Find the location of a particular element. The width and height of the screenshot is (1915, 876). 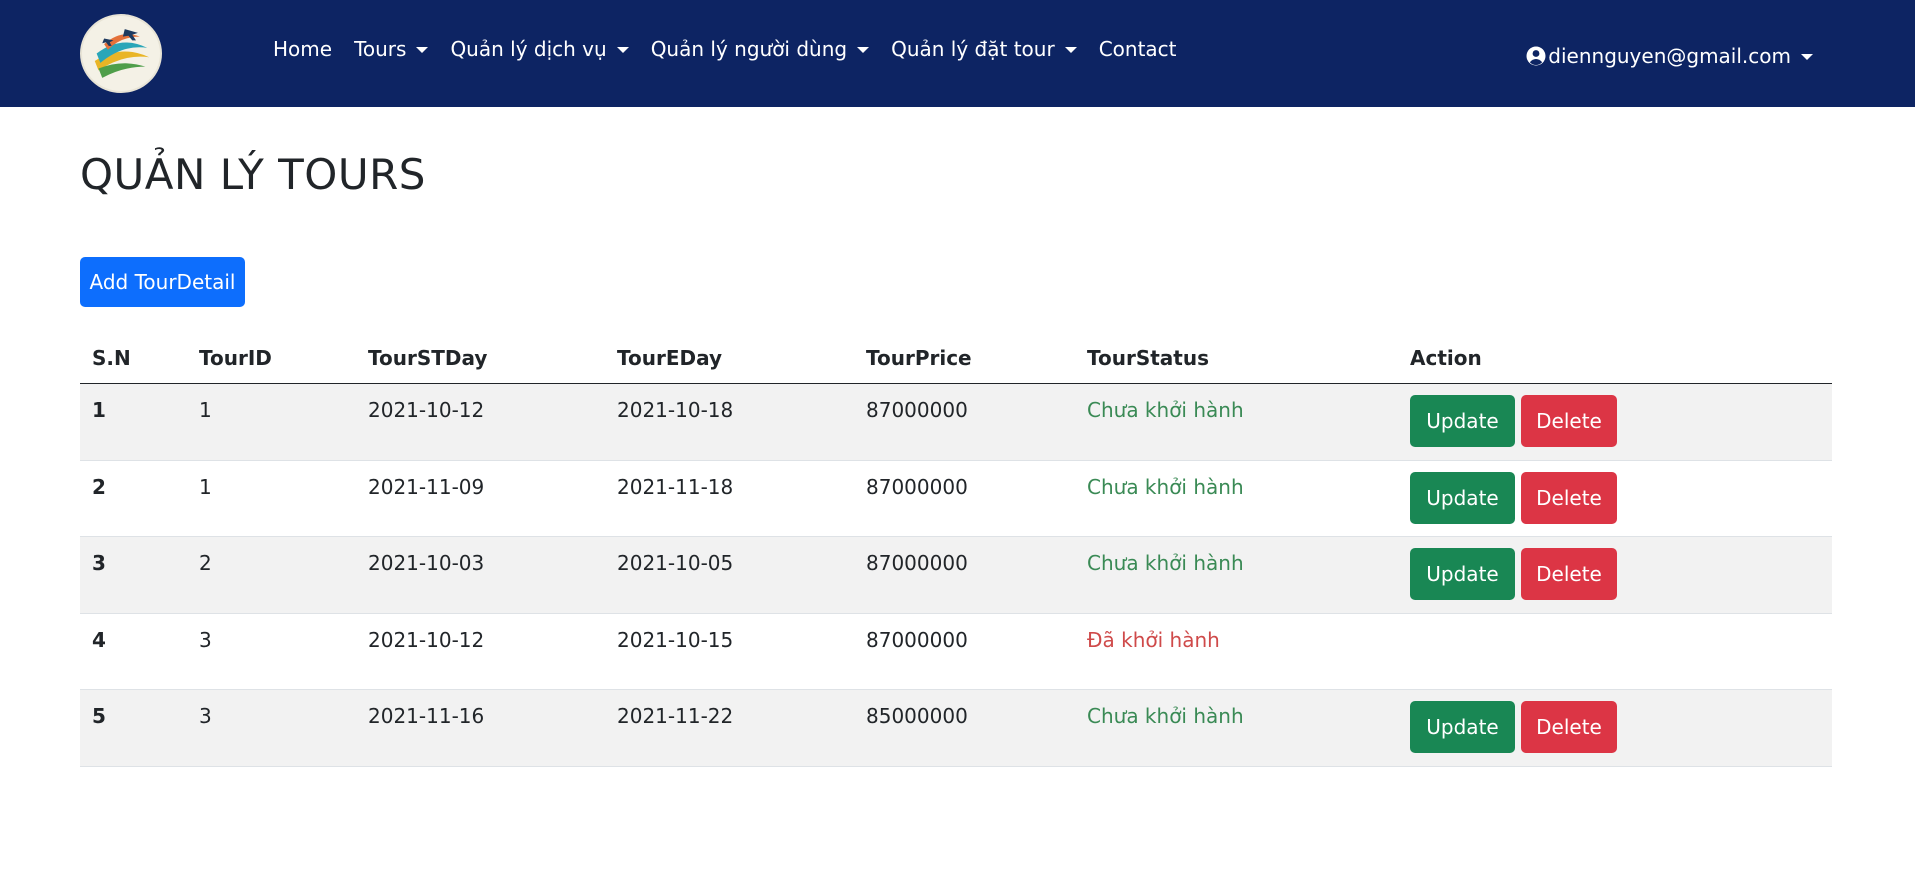

airplane-globe-logo is located at coordinates (121, 53).